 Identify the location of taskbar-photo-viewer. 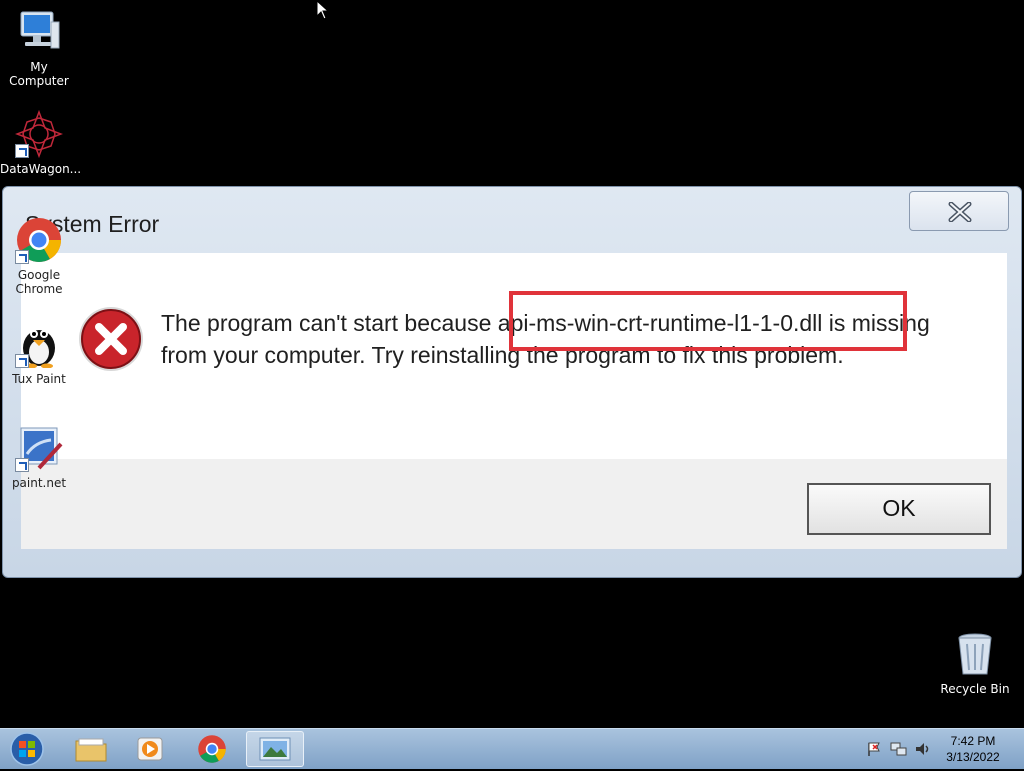
(275, 749).